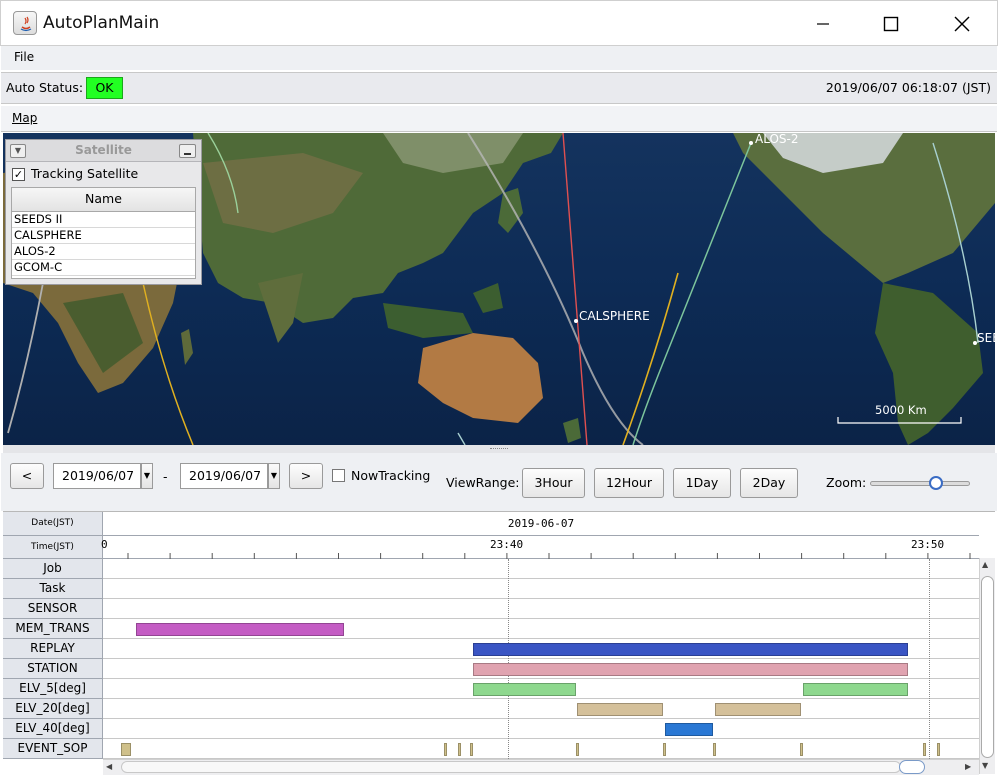 The height and width of the screenshot is (777, 998). What do you see at coordinates (103, 200) in the screenshot?
I see `column-header-name: Name` at bounding box center [103, 200].